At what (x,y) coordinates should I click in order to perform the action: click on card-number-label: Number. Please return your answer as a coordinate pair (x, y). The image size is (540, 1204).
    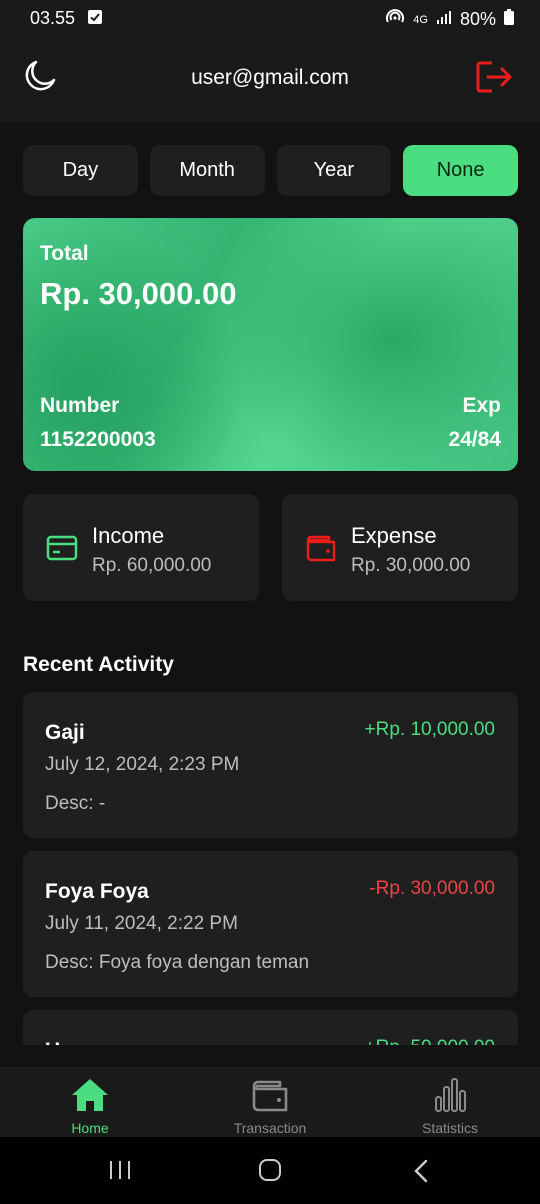
    Looking at the image, I should click on (80, 405).